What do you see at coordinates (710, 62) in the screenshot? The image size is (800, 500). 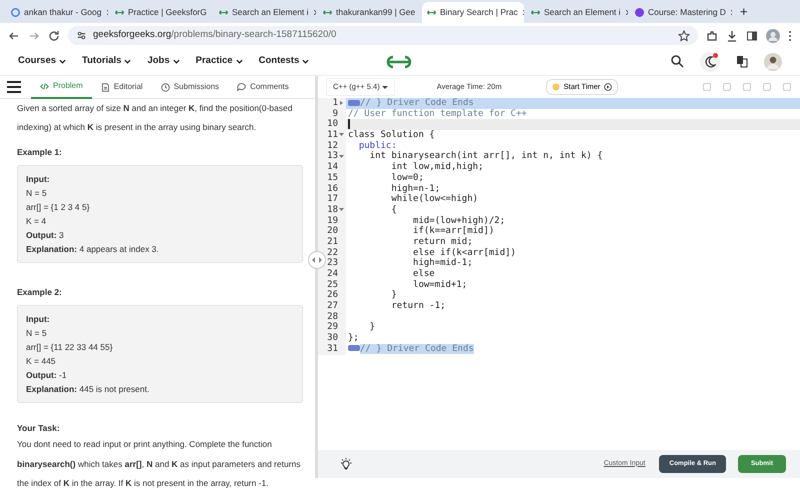 I see `dark-mode-icon` at bounding box center [710, 62].